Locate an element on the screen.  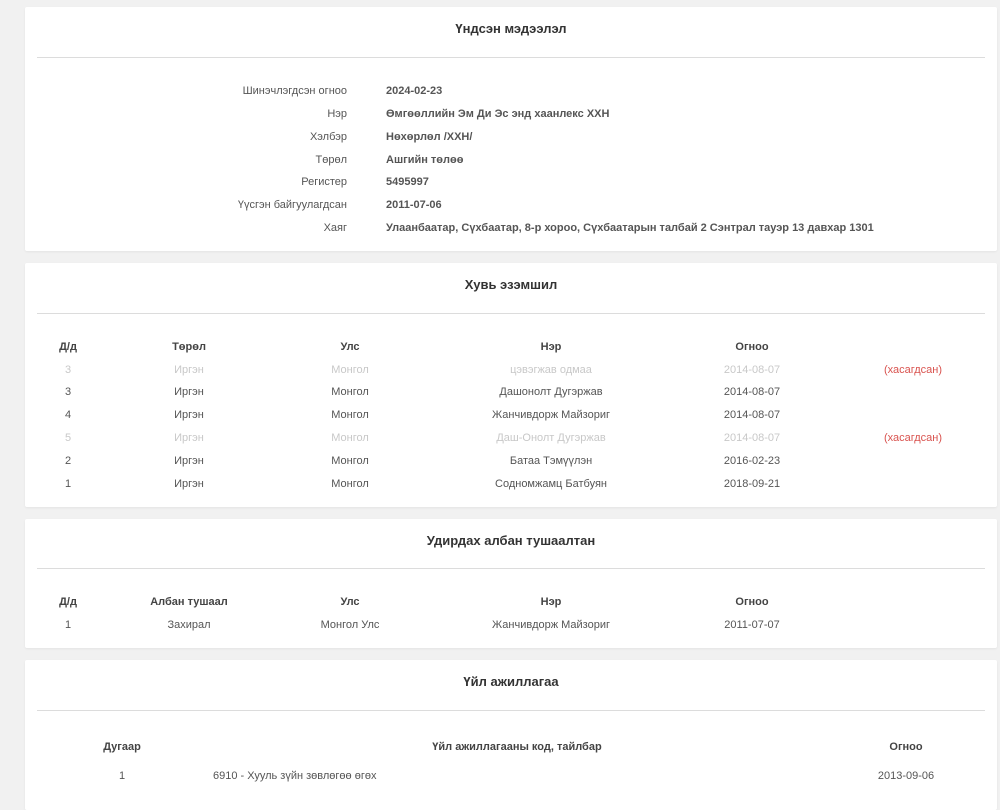
officials-title: Удирдах албан тушаалтан is located at coordinates (511, 540).